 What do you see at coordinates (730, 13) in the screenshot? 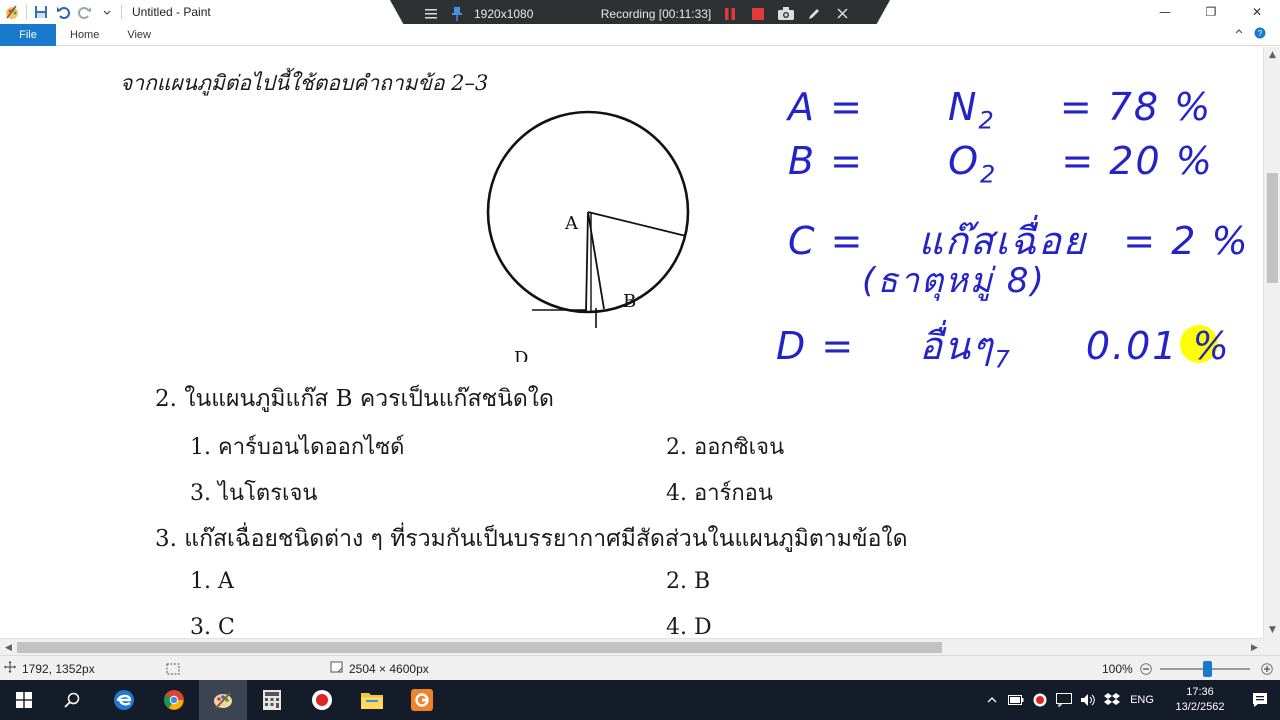
I see `pause-recording-icon` at bounding box center [730, 13].